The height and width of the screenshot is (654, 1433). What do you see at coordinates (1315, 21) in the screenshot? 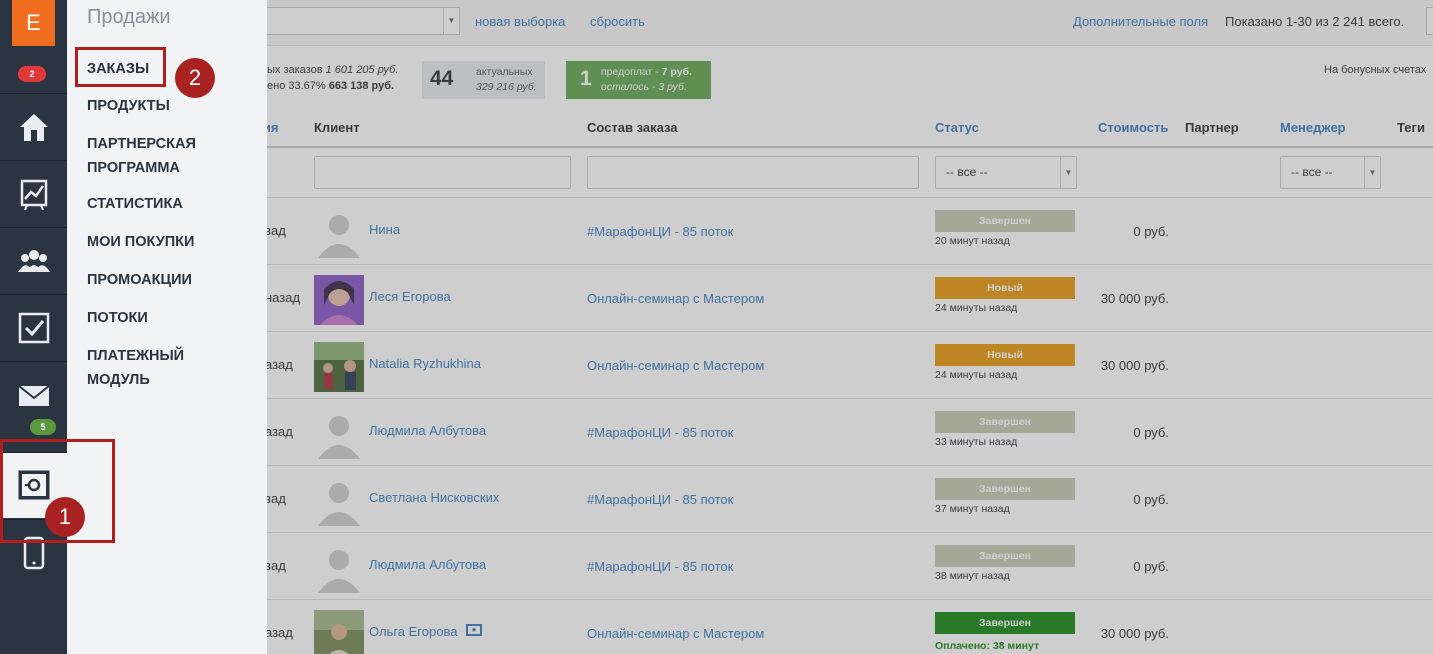
I see `shown-count: Показано 1-30 из 2 241 всего.` at bounding box center [1315, 21].